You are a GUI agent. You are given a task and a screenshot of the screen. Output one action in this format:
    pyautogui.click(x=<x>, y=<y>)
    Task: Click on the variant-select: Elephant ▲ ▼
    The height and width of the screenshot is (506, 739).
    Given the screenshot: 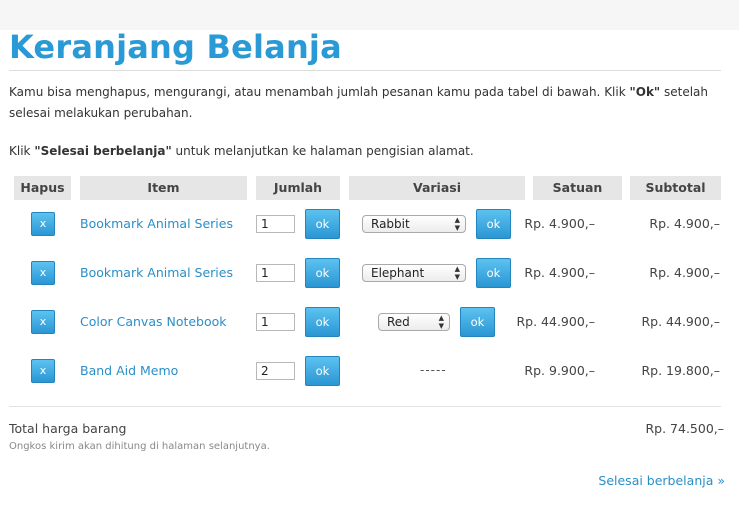 What is the action you would take?
    pyautogui.click(x=414, y=273)
    